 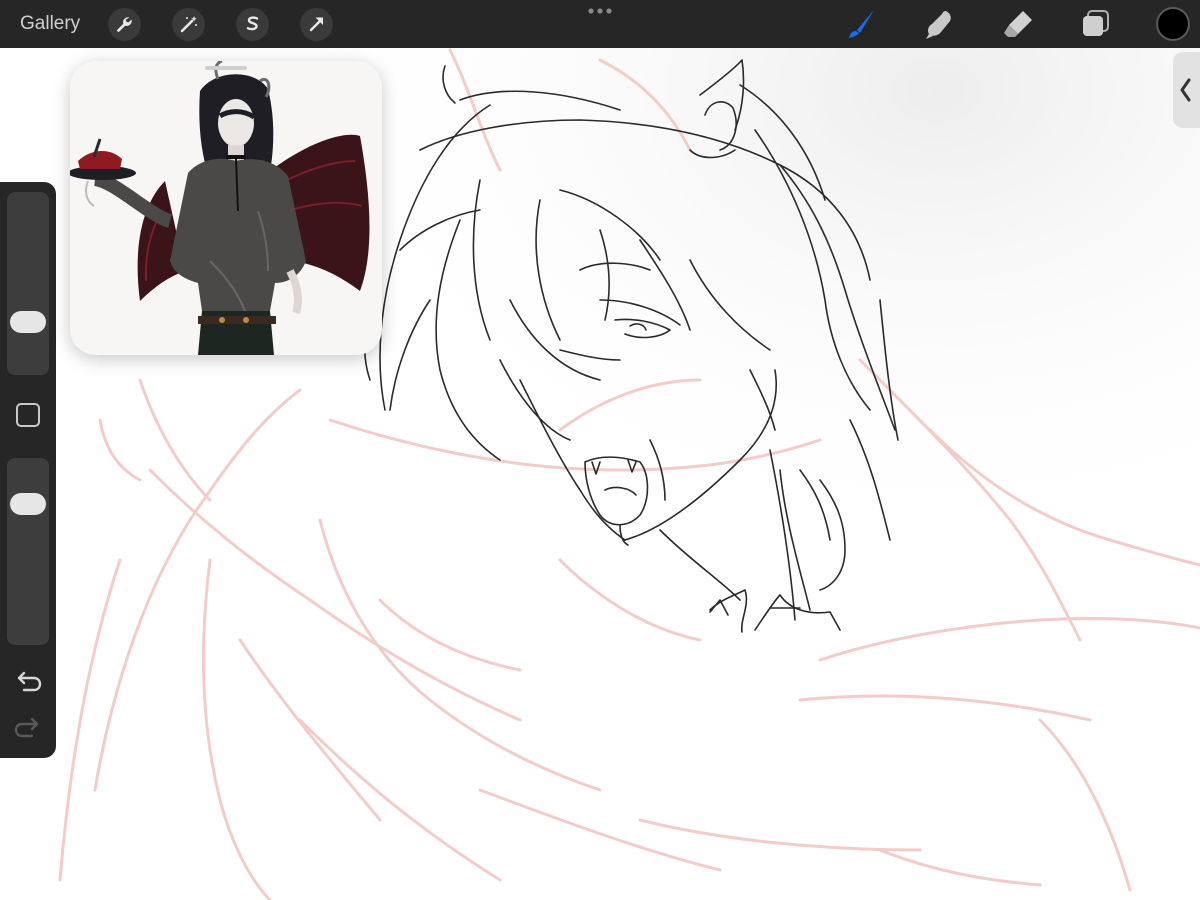 What do you see at coordinates (940, 24) in the screenshot?
I see `smudge-icon` at bounding box center [940, 24].